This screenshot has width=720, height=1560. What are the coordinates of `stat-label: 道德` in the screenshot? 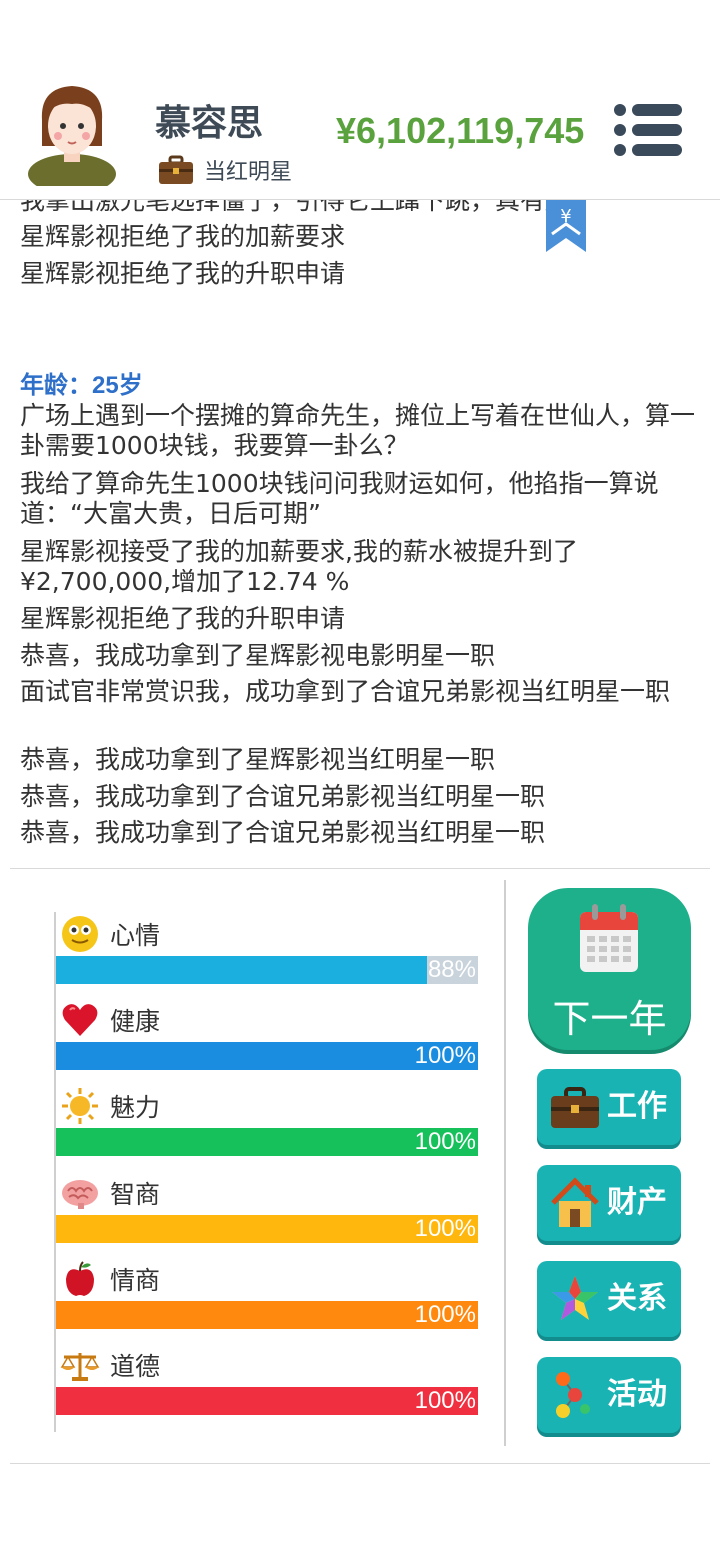 It's located at (135, 1366).